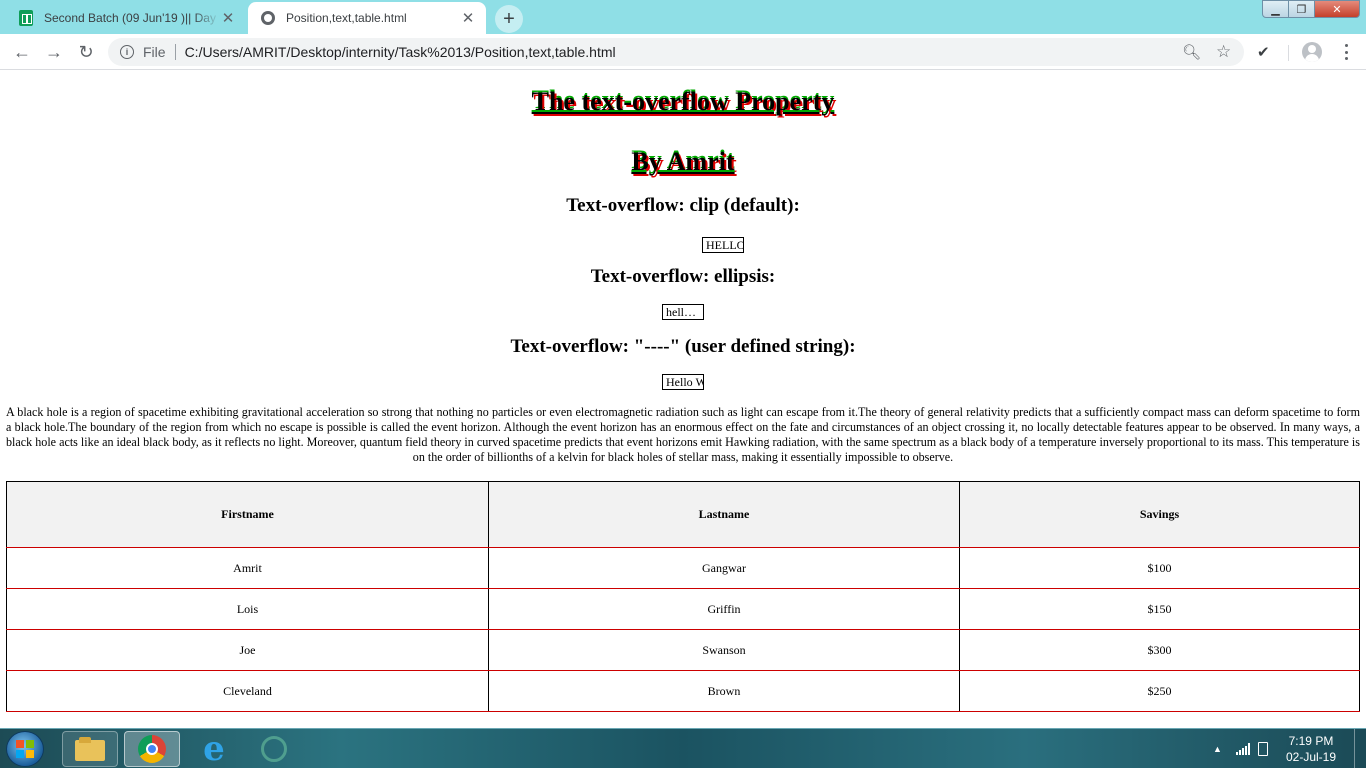 This screenshot has height=769, width=1366. I want to click on ellipsis-demo-box: hello world, so click(683, 312).